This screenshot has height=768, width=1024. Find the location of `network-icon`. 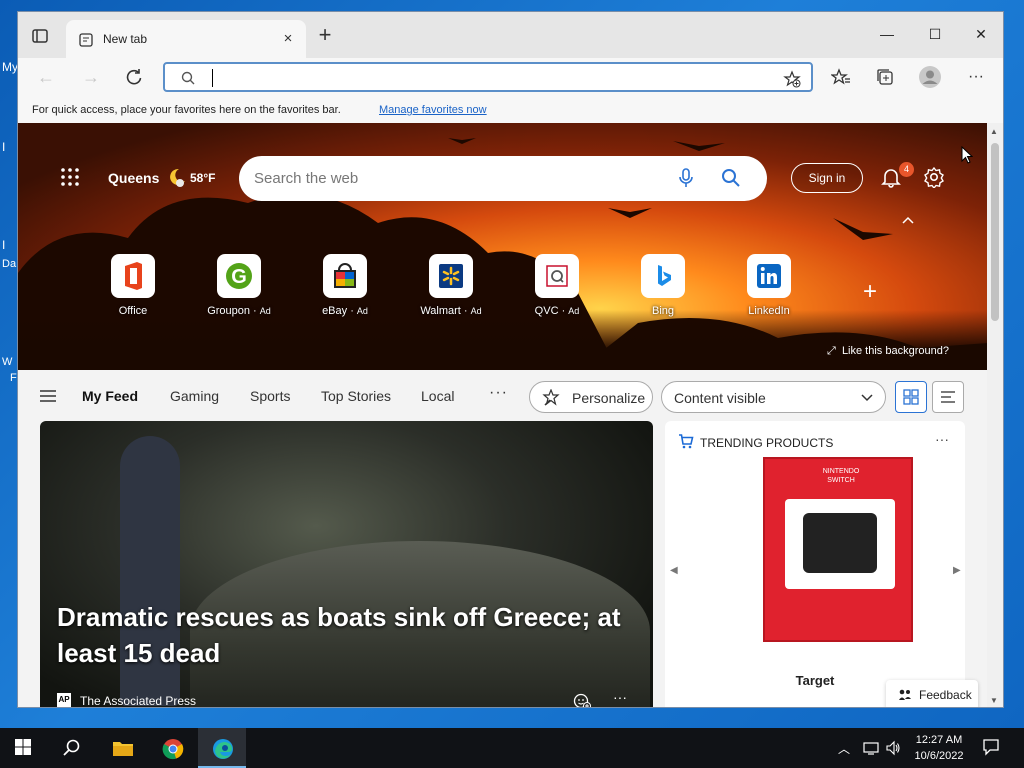

network-icon is located at coordinates (871, 748).